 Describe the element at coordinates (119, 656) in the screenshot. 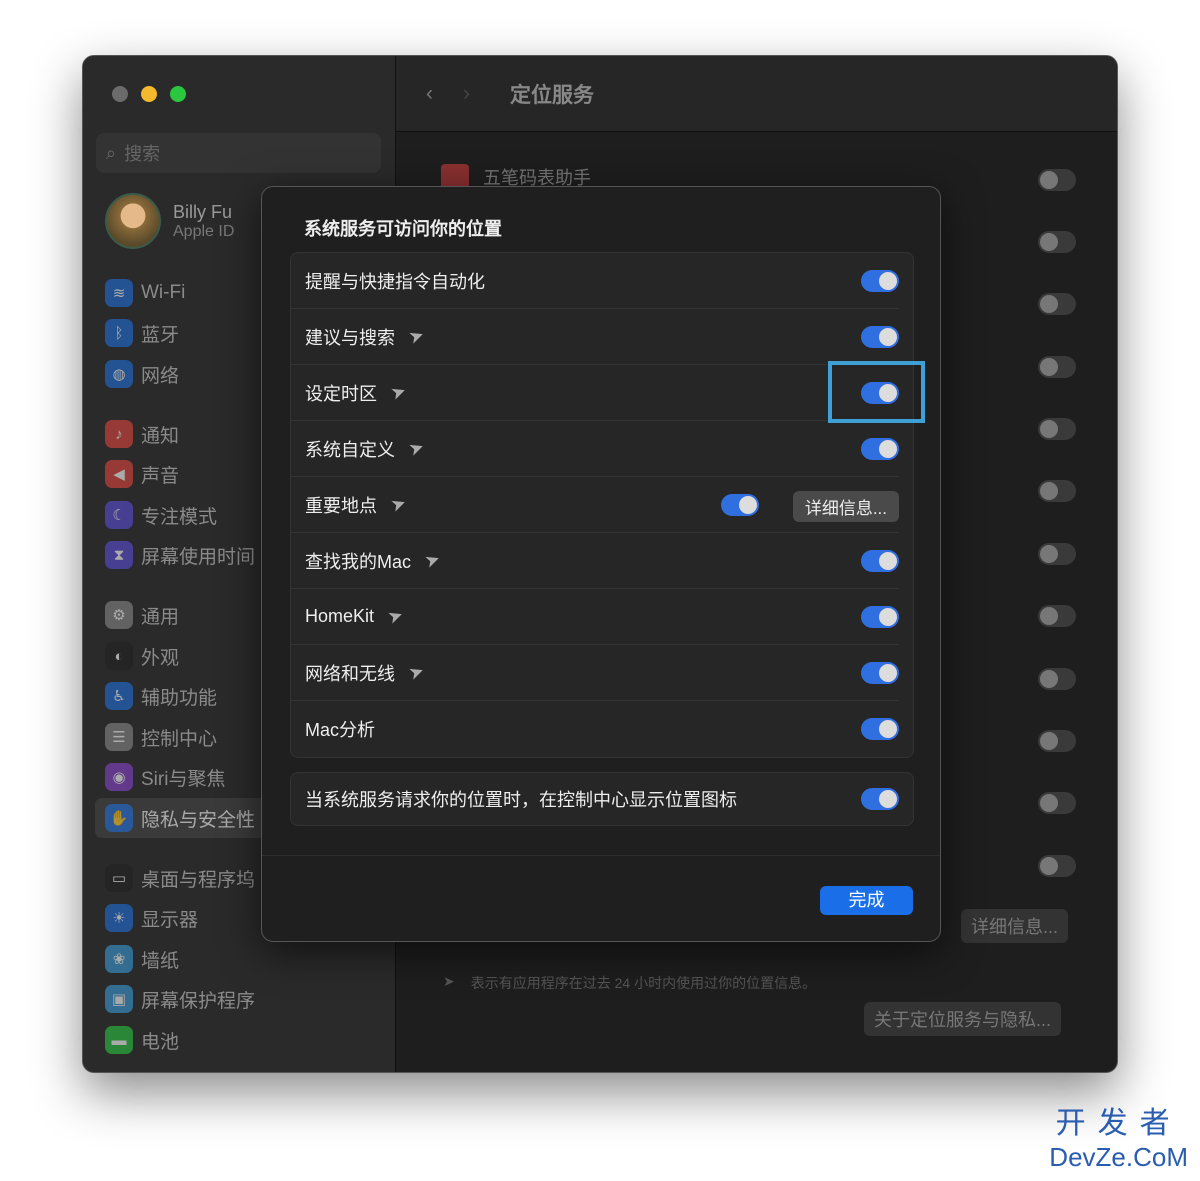

I see `appearance-icon: ◐` at that location.